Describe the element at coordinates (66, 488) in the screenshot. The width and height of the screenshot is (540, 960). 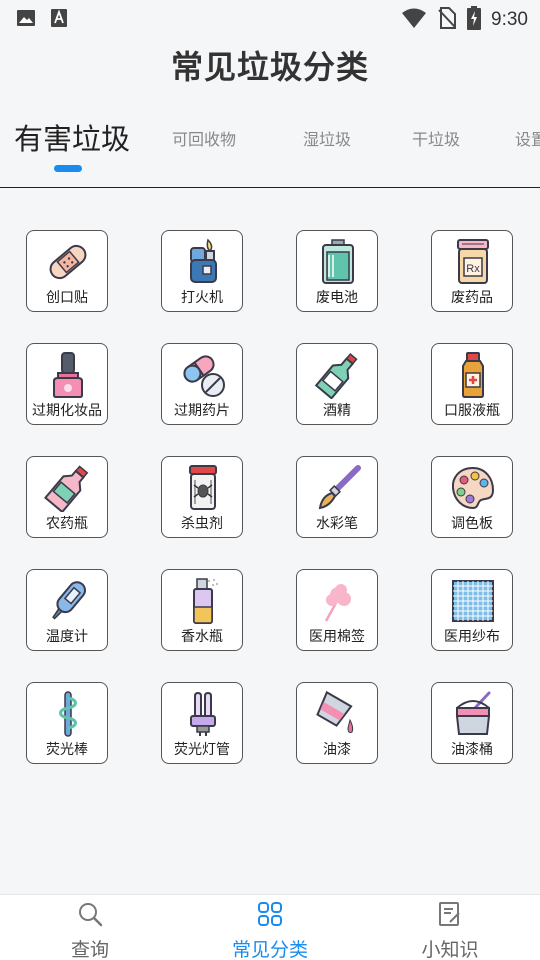
I see `pesticide-bottle-icon` at that location.